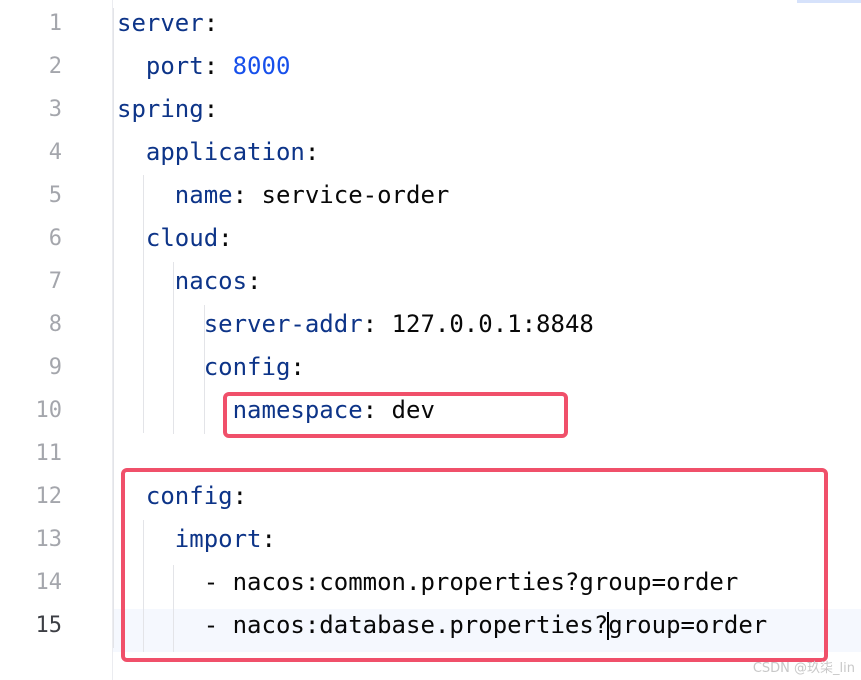 The height and width of the screenshot is (680, 861). I want to click on yaml-key: config, so click(247, 367).